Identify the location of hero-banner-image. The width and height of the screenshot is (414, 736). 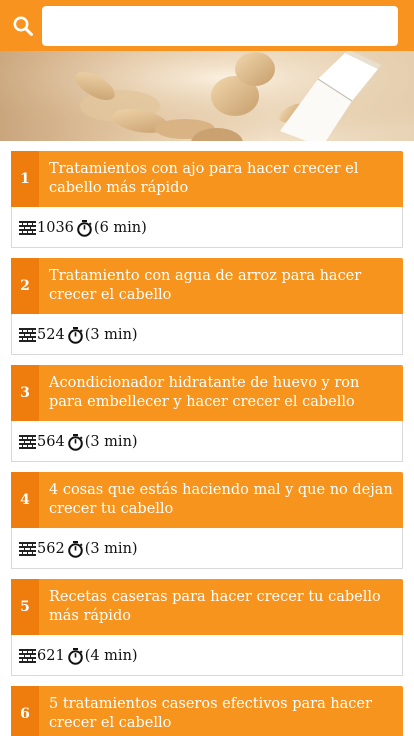
(207, 96).